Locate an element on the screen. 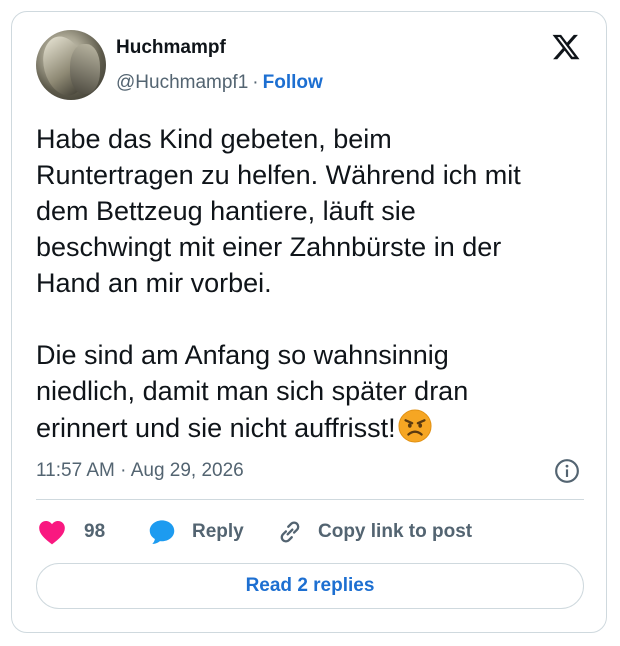 The height and width of the screenshot is (646, 620). info-icon is located at coordinates (567, 471).